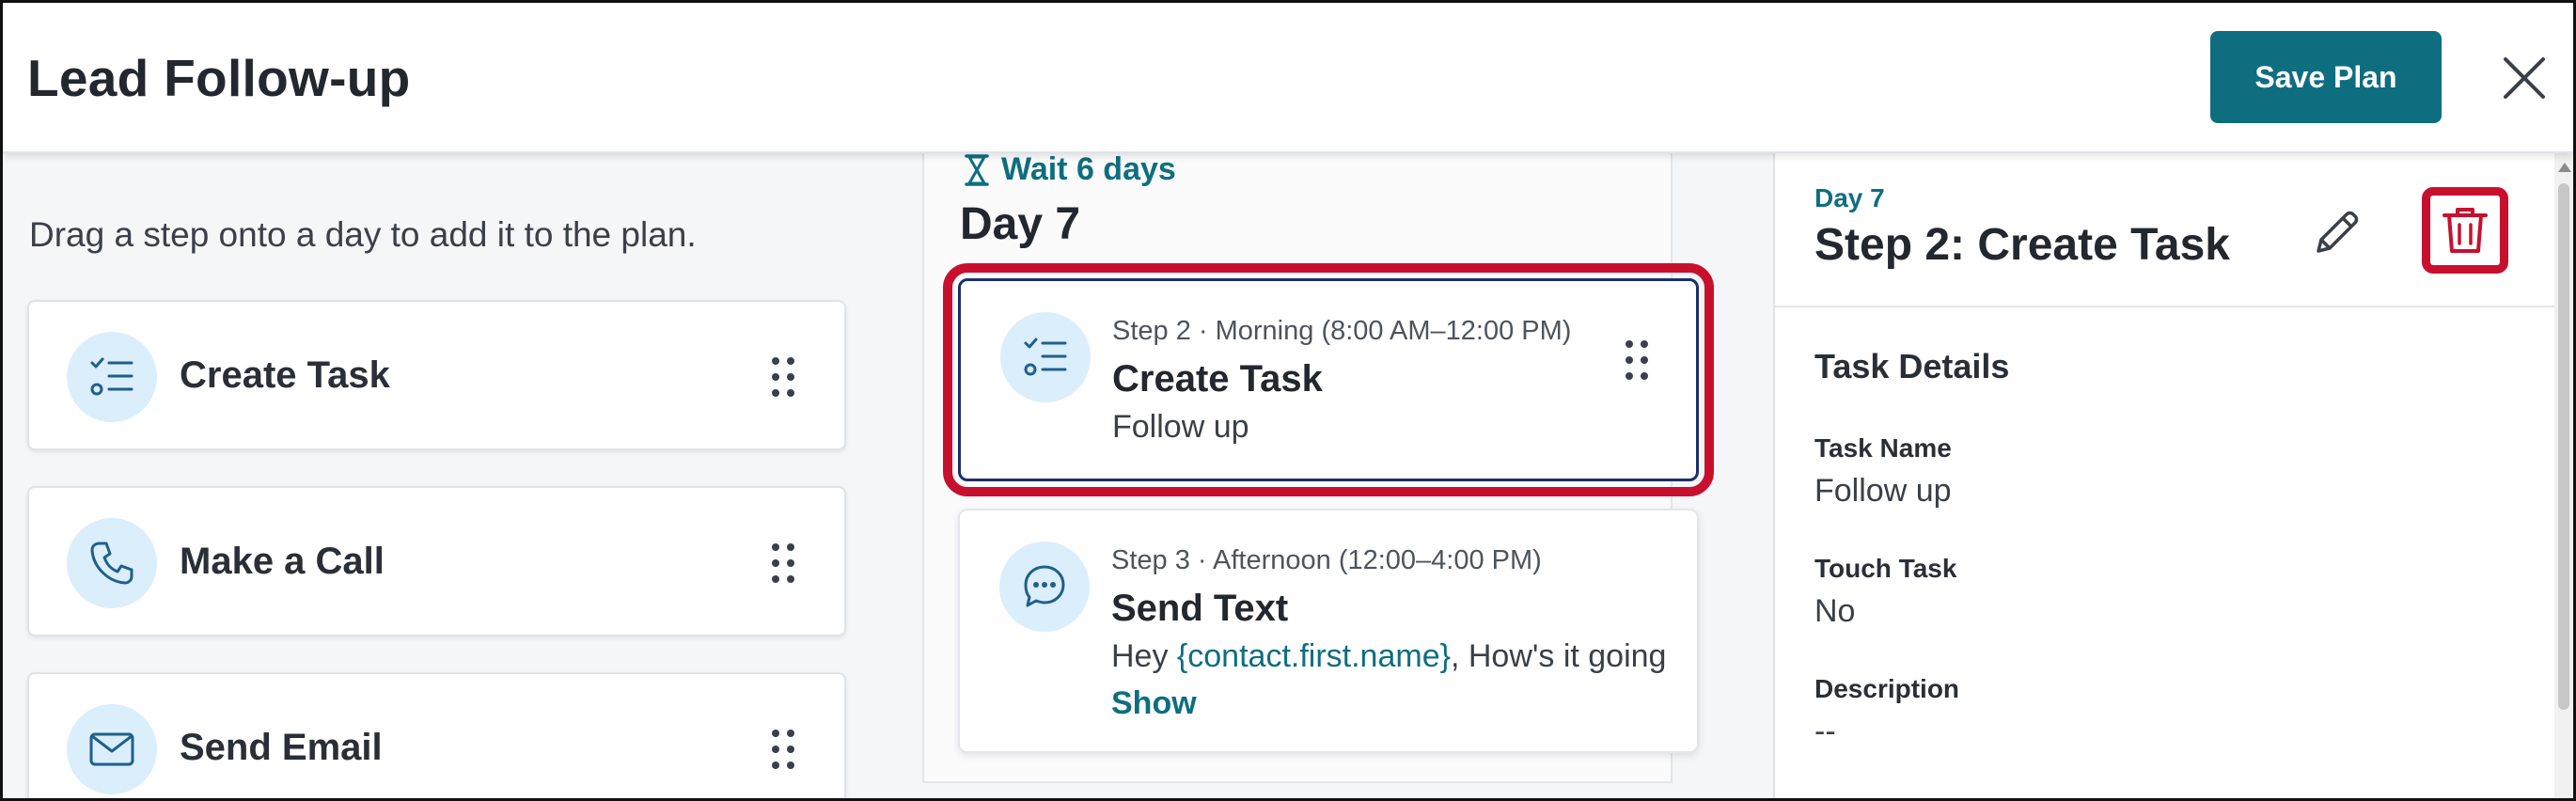 The image size is (2576, 801). I want to click on palette-item-label: Create Task, so click(285, 375).